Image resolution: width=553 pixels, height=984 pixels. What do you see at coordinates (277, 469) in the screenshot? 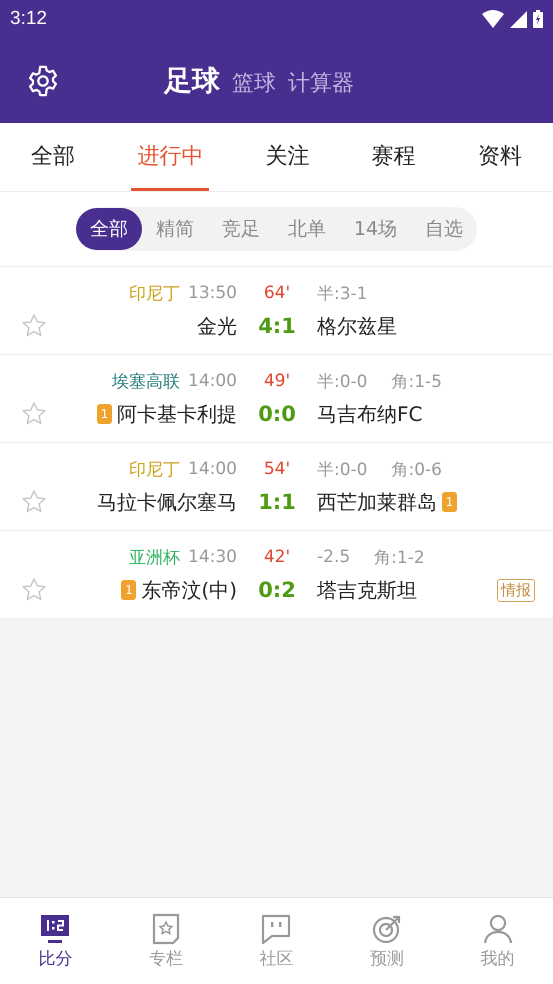
I see `match-minute: 54'` at bounding box center [277, 469].